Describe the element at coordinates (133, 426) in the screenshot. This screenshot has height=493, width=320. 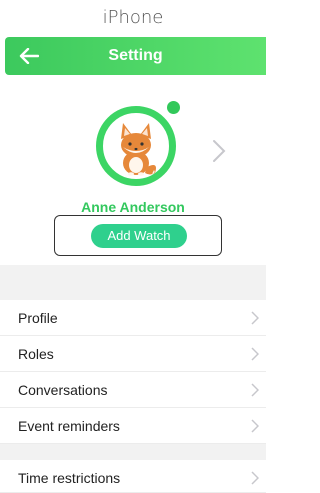
I see `menu-item-event-reminders: Event reminders` at that location.